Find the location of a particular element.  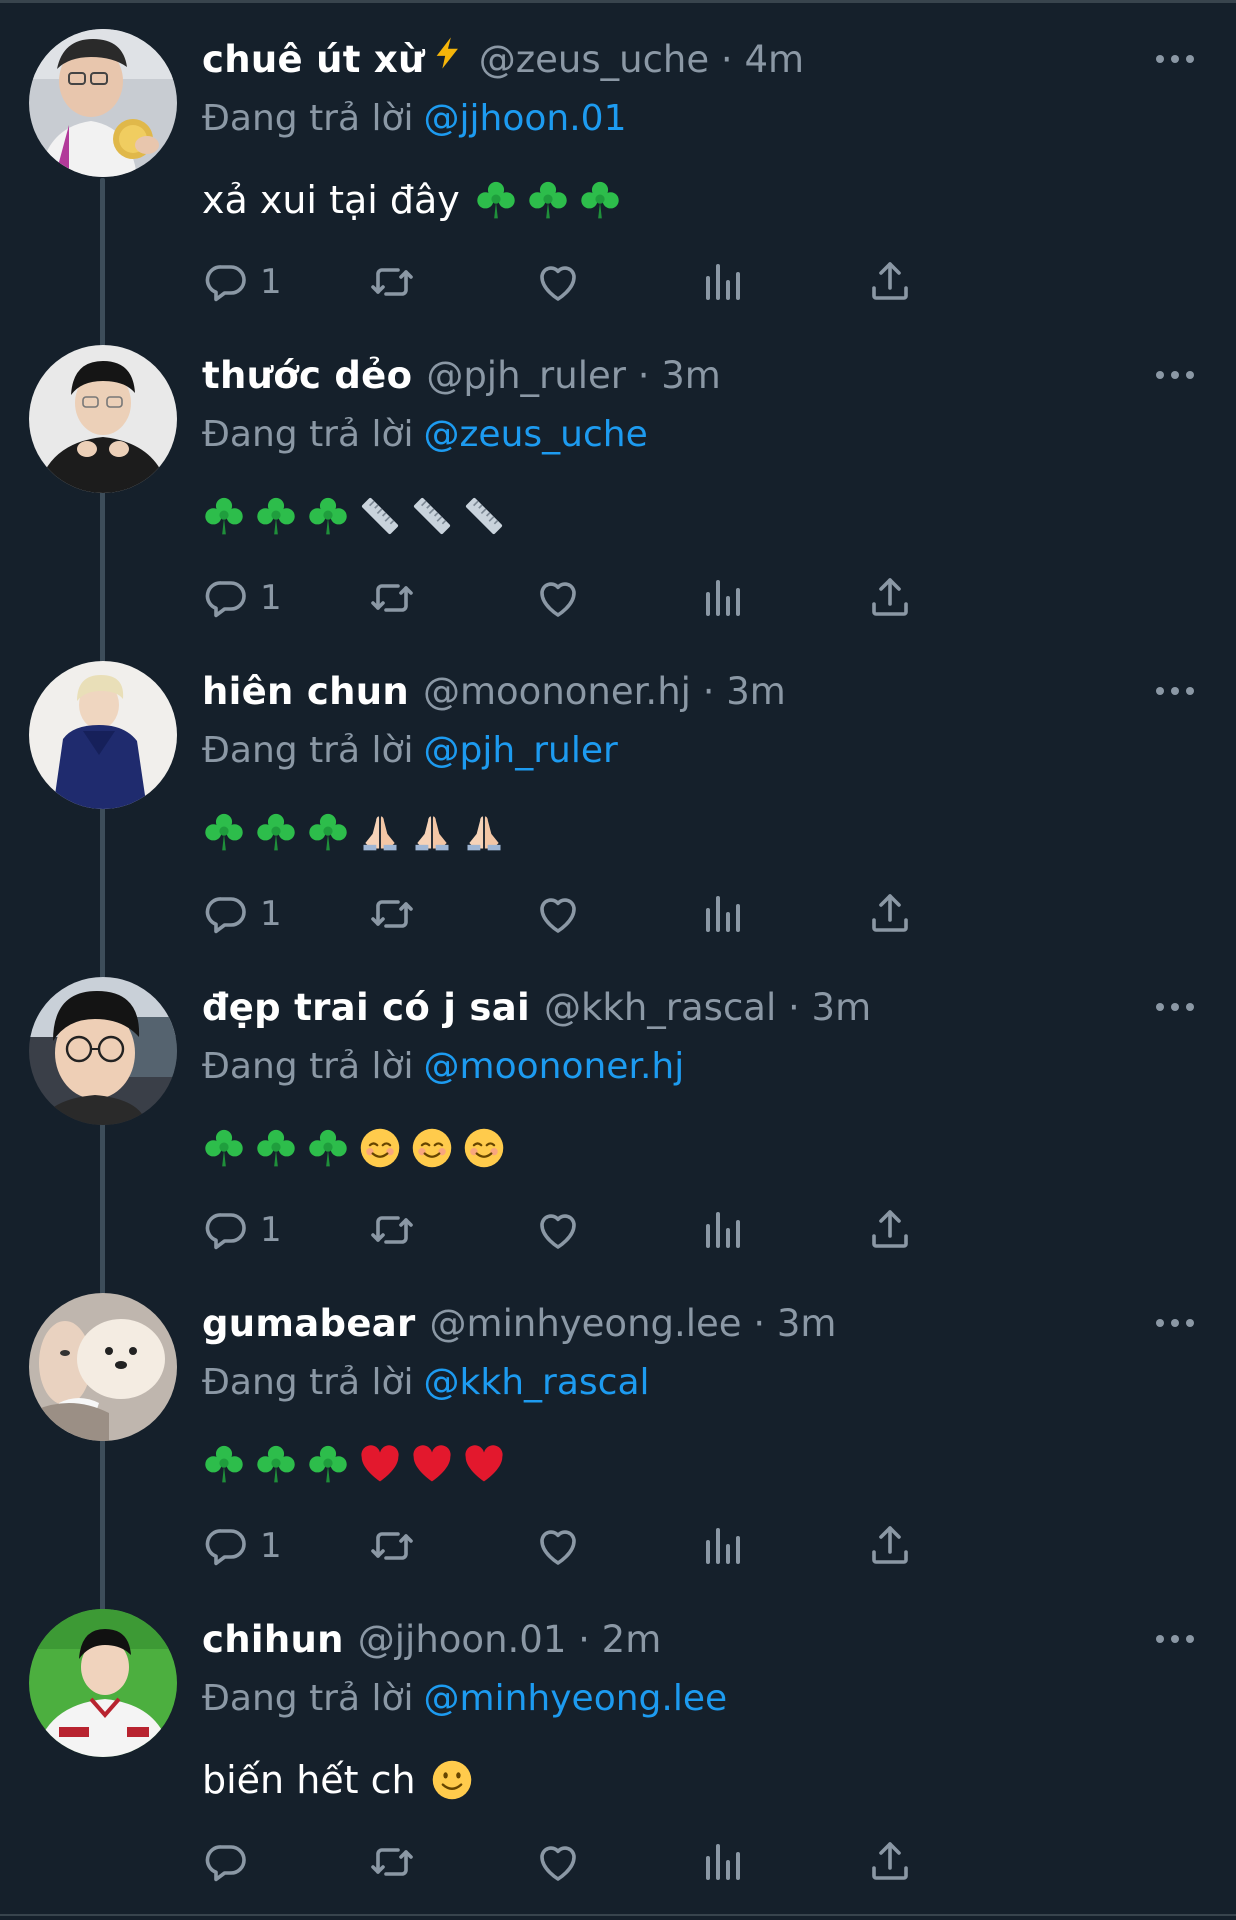

tweet-header: chihun @jjhoon.01 · 2m is located at coordinates (652, 1640).